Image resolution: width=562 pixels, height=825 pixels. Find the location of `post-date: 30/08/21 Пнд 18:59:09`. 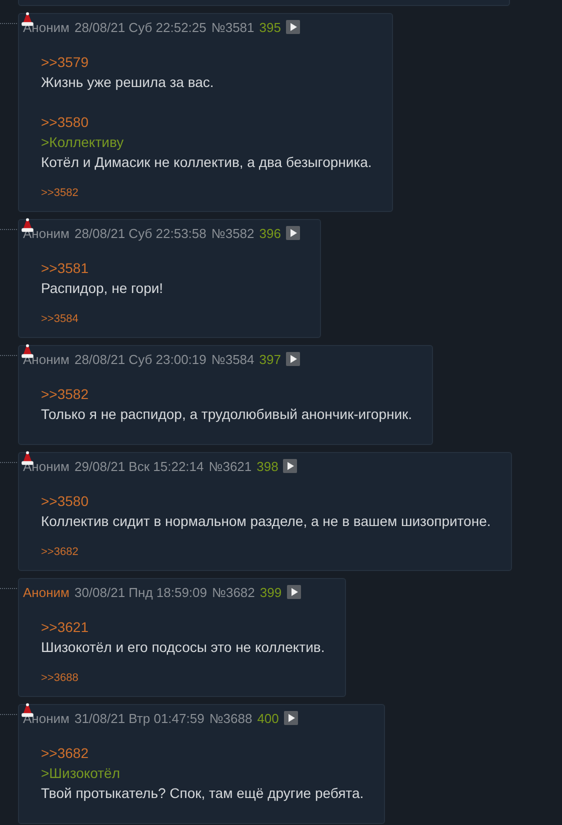

post-date: 30/08/21 Пнд 18:59:09 is located at coordinates (141, 592).